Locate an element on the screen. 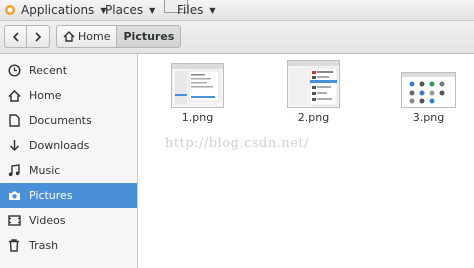 This screenshot has height=268, width=474. back-button is located at coordinates (15, 36).